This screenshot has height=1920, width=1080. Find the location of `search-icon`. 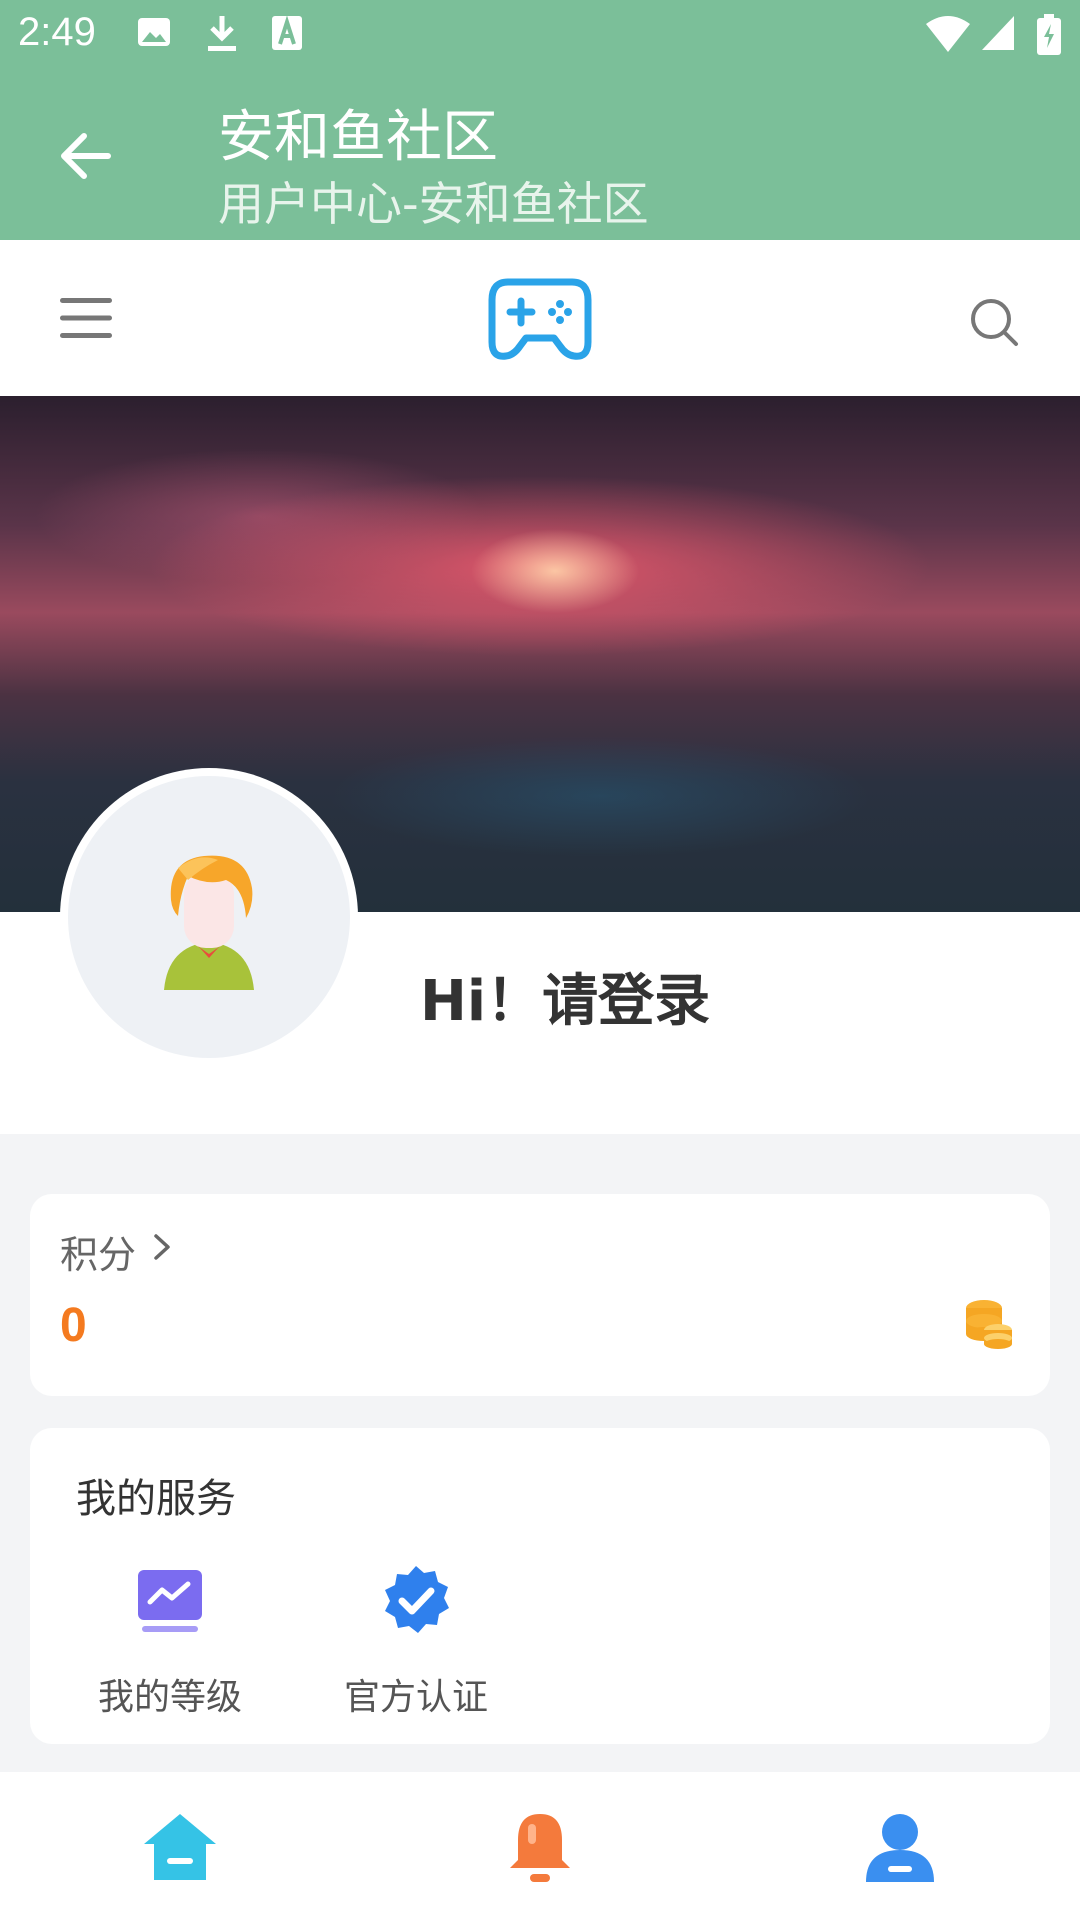

search-icon is located at coordinates (994, 322).